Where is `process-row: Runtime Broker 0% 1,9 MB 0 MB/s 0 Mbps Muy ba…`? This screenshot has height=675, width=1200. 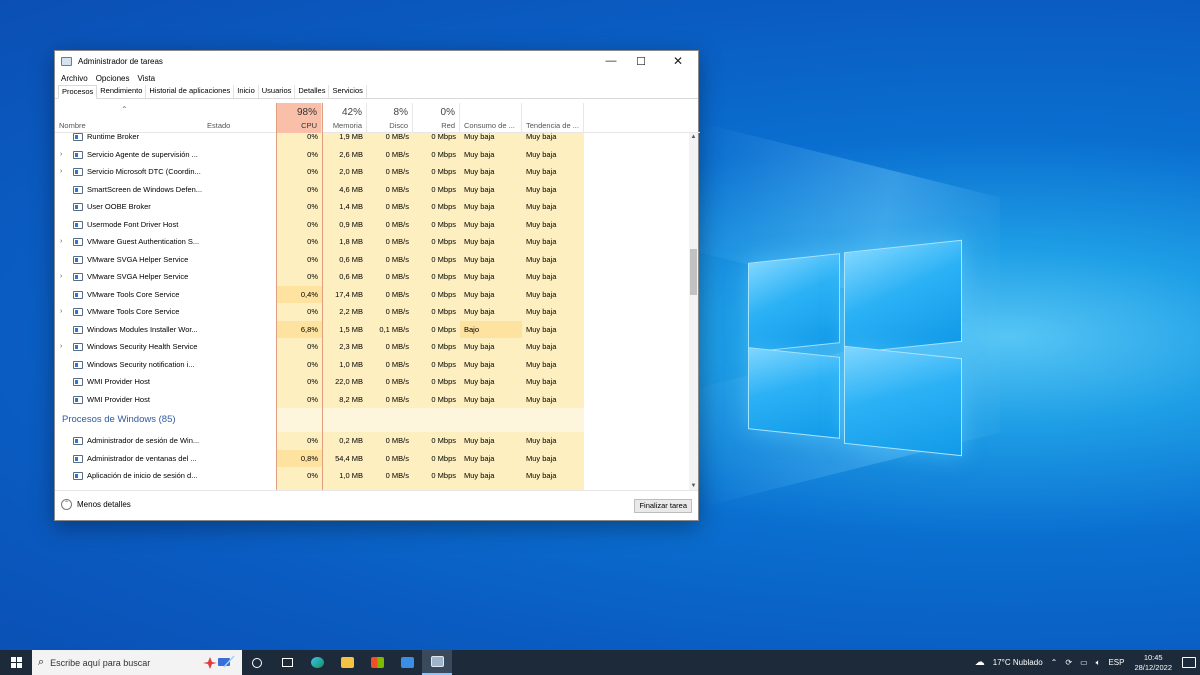 process-row: Runtime Broker 0% 1,9 MB 0 MB/s 0 Mbps Muy ba… is located at coordinates (373, 139).